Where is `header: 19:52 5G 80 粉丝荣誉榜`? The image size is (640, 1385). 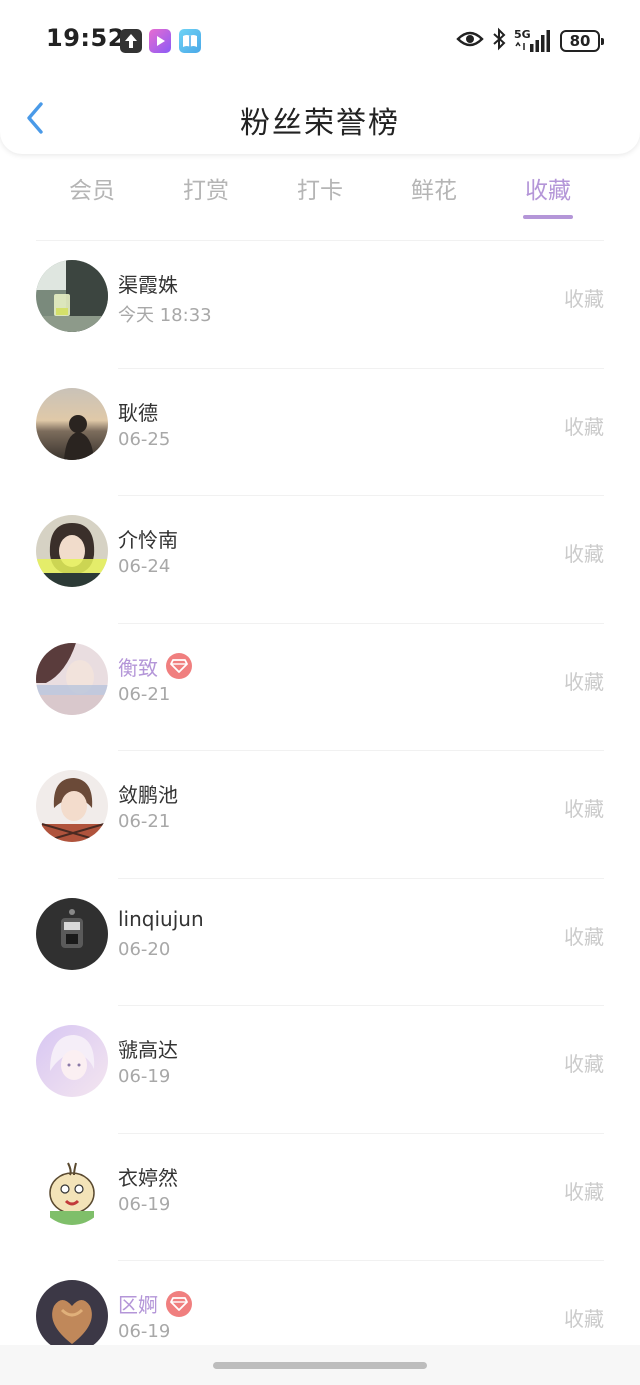 header: 19:52 5G 80 粉丝荣誉榜 is located at coordinates (320, 77).